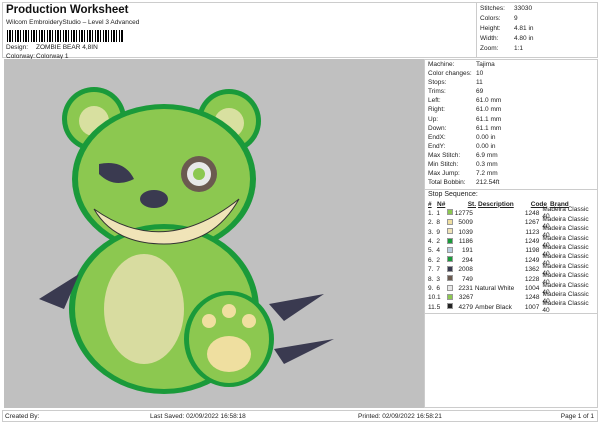  Describe the element at coordinates (465, 223) in the screenshot. I see `row-stitches: 5009` at that location.